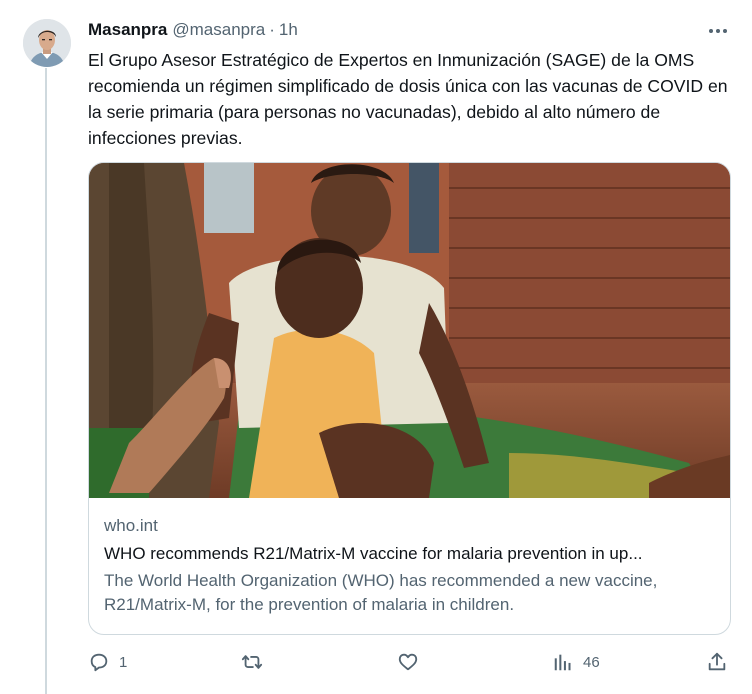 The image size is (752, 694). Describe the element at coordinates (47, 43) in the screenshot. I see `avatar` at that location.